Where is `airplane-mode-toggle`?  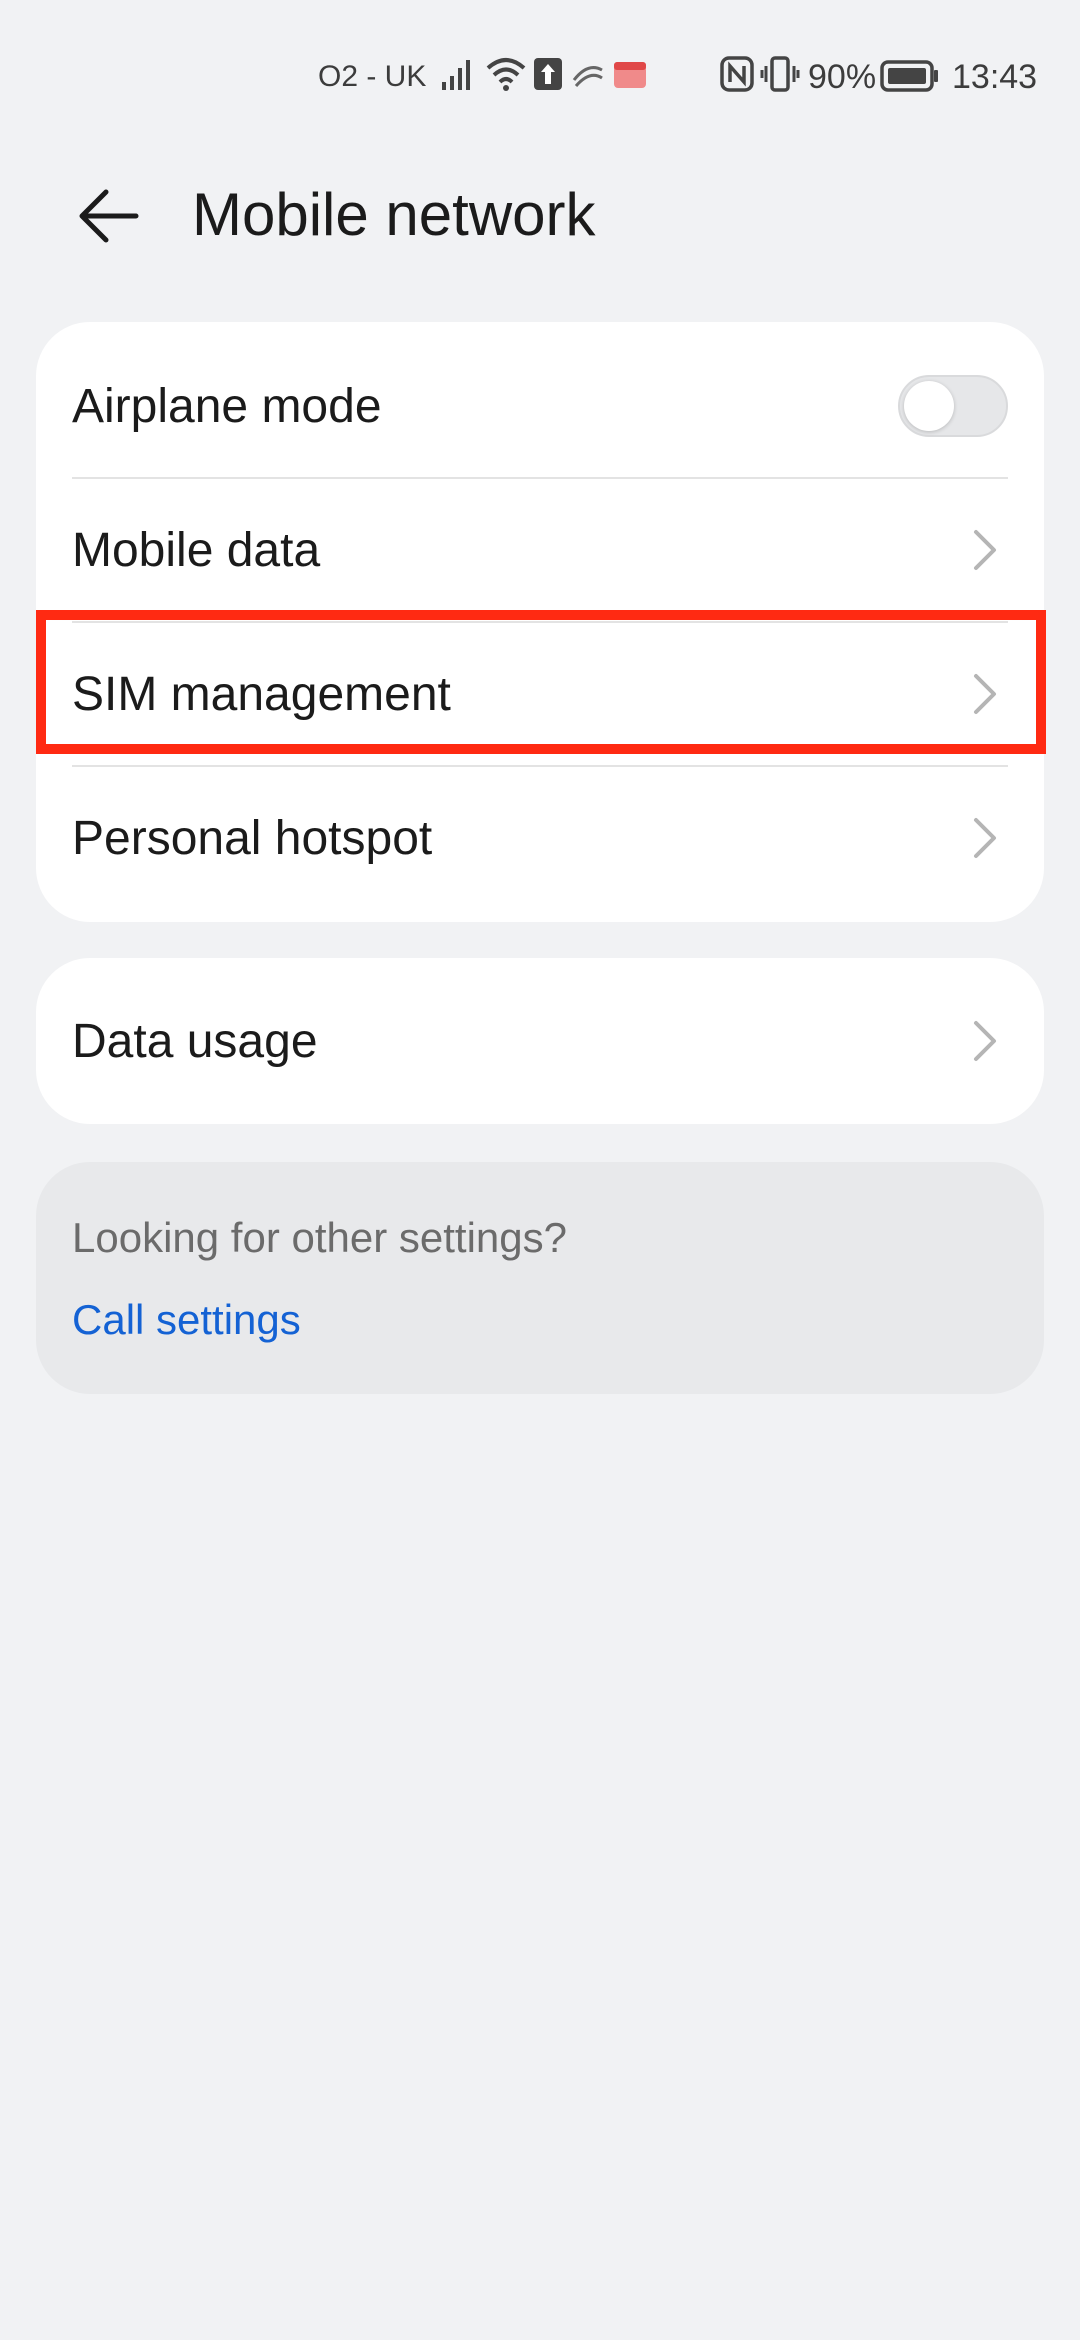
airplane-mode-toggle is located at coordinates (953, 406).